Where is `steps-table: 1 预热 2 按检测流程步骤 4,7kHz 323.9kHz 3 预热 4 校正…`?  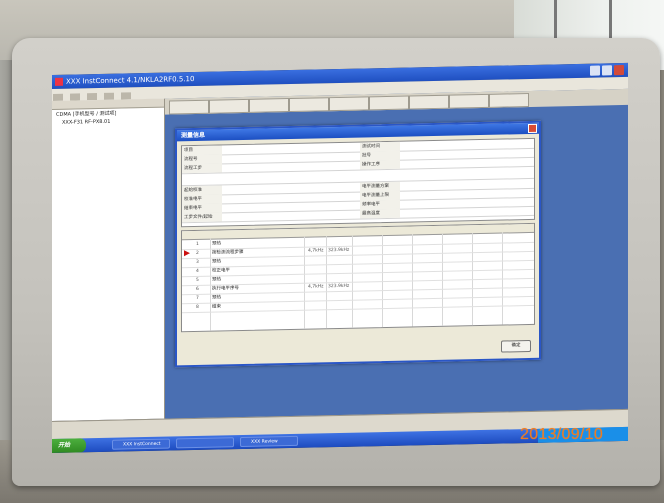
steps-table: 1 预热 2 按检测流程步骤 4,7kHz 323.9kHz 3 预热 4 校正… is located at coordinates (358, 277).